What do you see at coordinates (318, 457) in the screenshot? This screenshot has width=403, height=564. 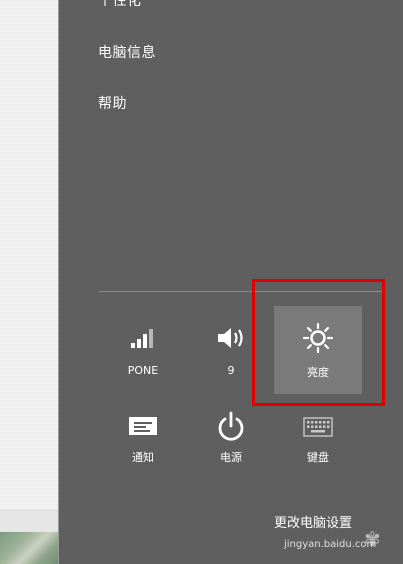 I see `keyboard-label: 键盘` at bounding box center [318, 457].